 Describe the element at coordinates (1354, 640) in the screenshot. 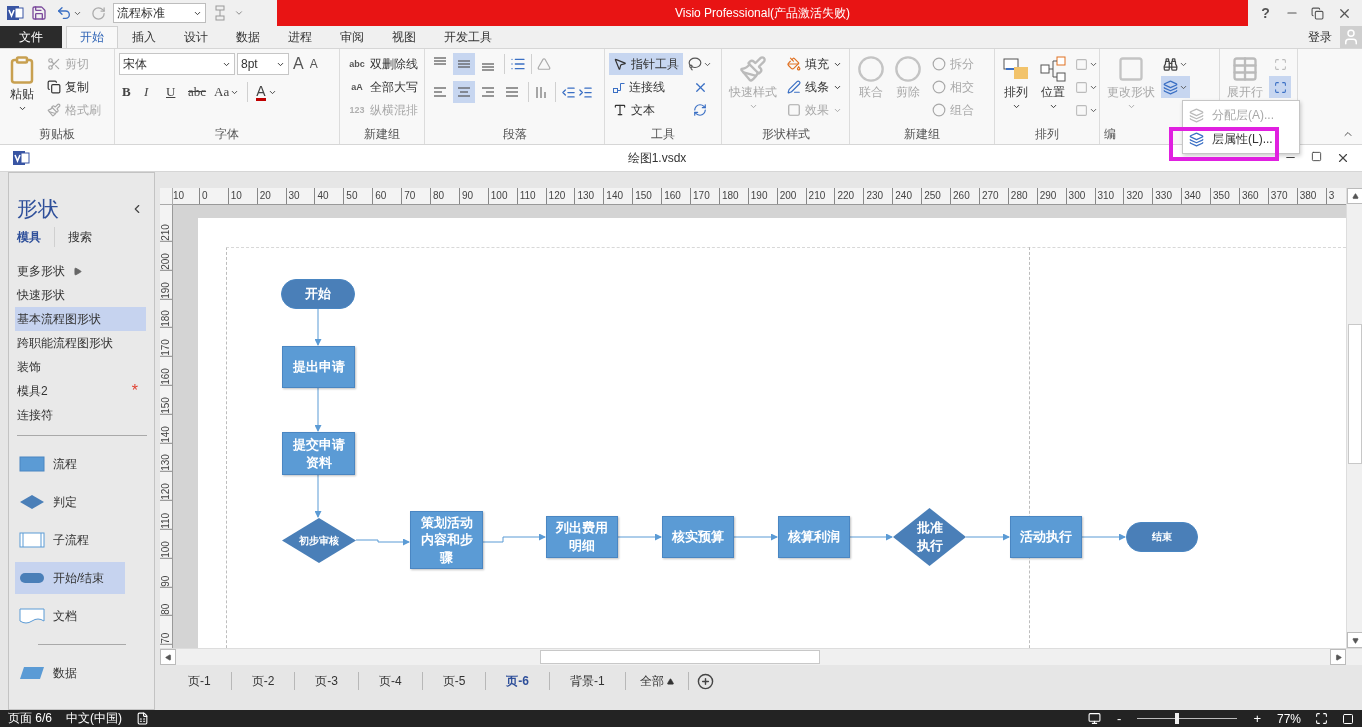

I see `scroll-down-button` at that location.